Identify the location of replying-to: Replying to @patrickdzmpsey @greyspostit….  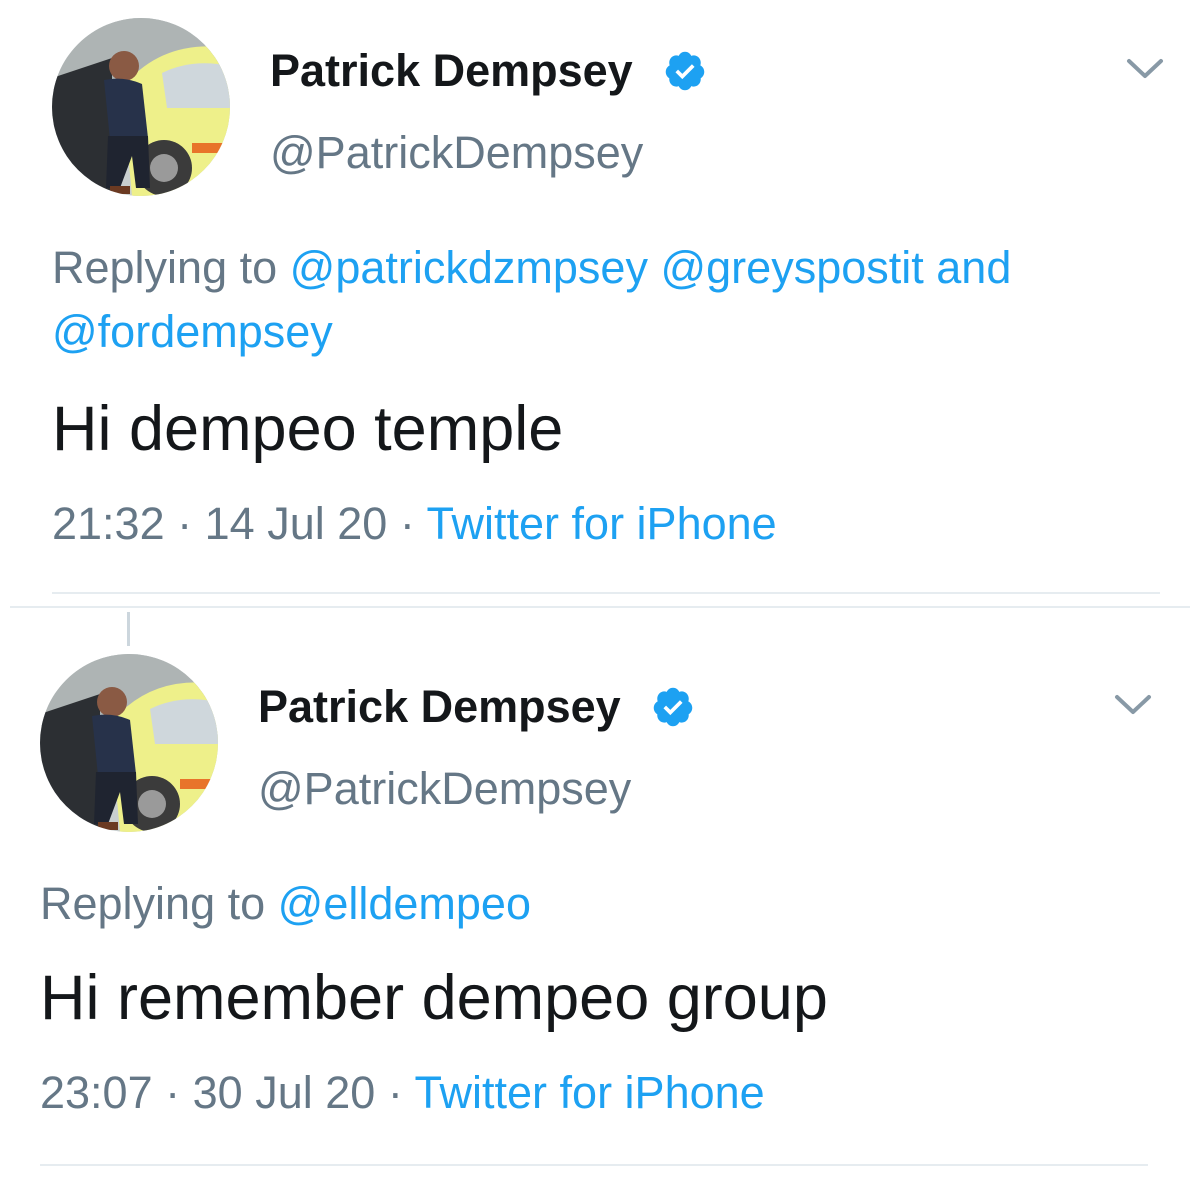
(602, 300).